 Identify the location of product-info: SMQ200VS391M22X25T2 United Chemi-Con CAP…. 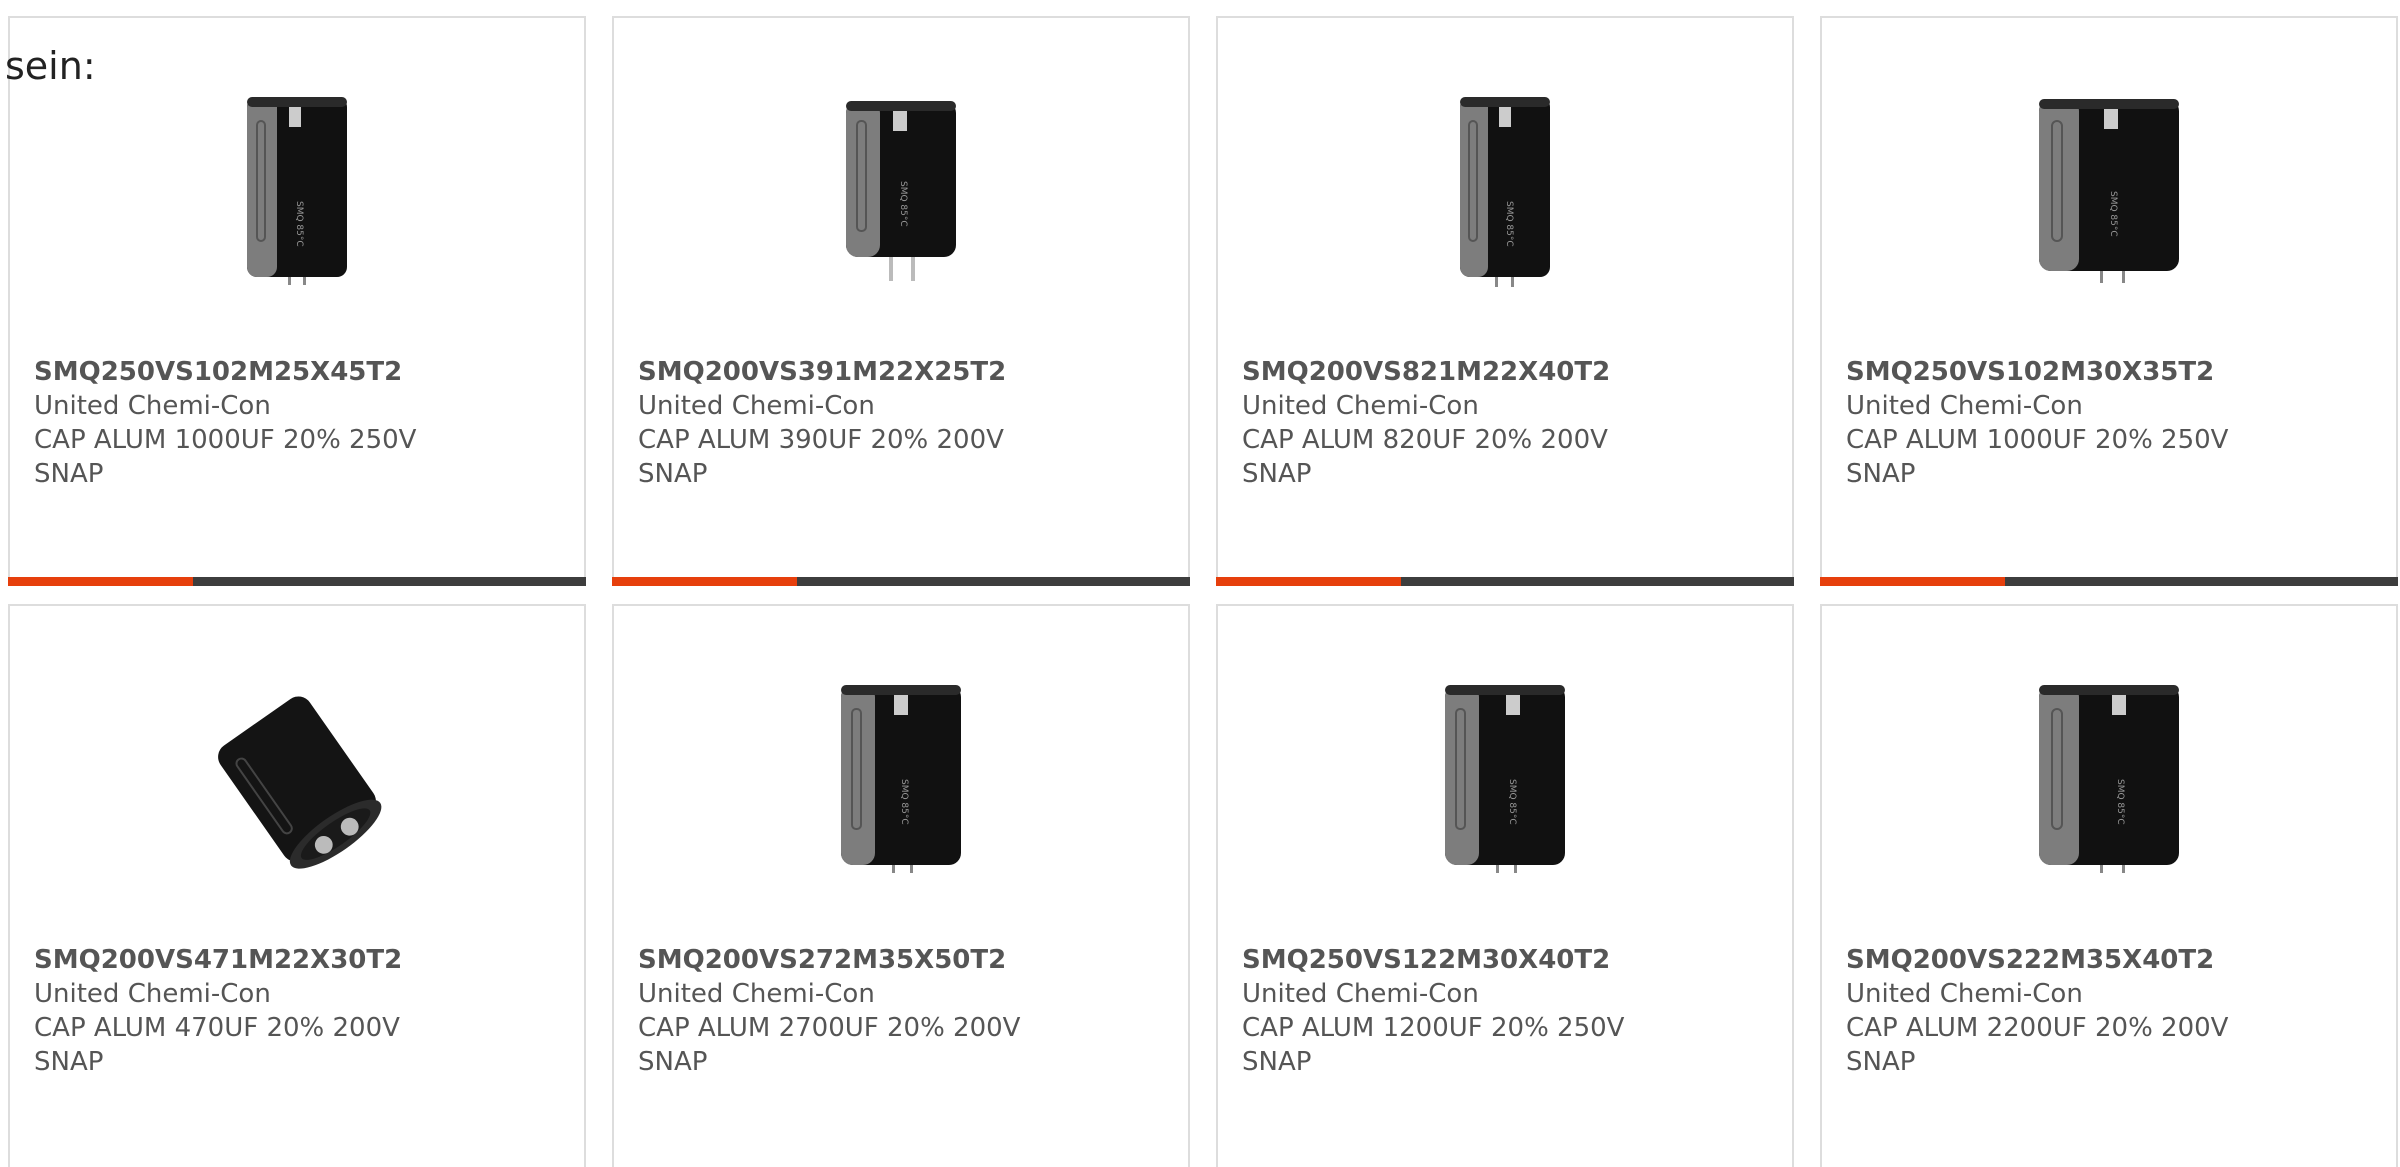
(903, 423).